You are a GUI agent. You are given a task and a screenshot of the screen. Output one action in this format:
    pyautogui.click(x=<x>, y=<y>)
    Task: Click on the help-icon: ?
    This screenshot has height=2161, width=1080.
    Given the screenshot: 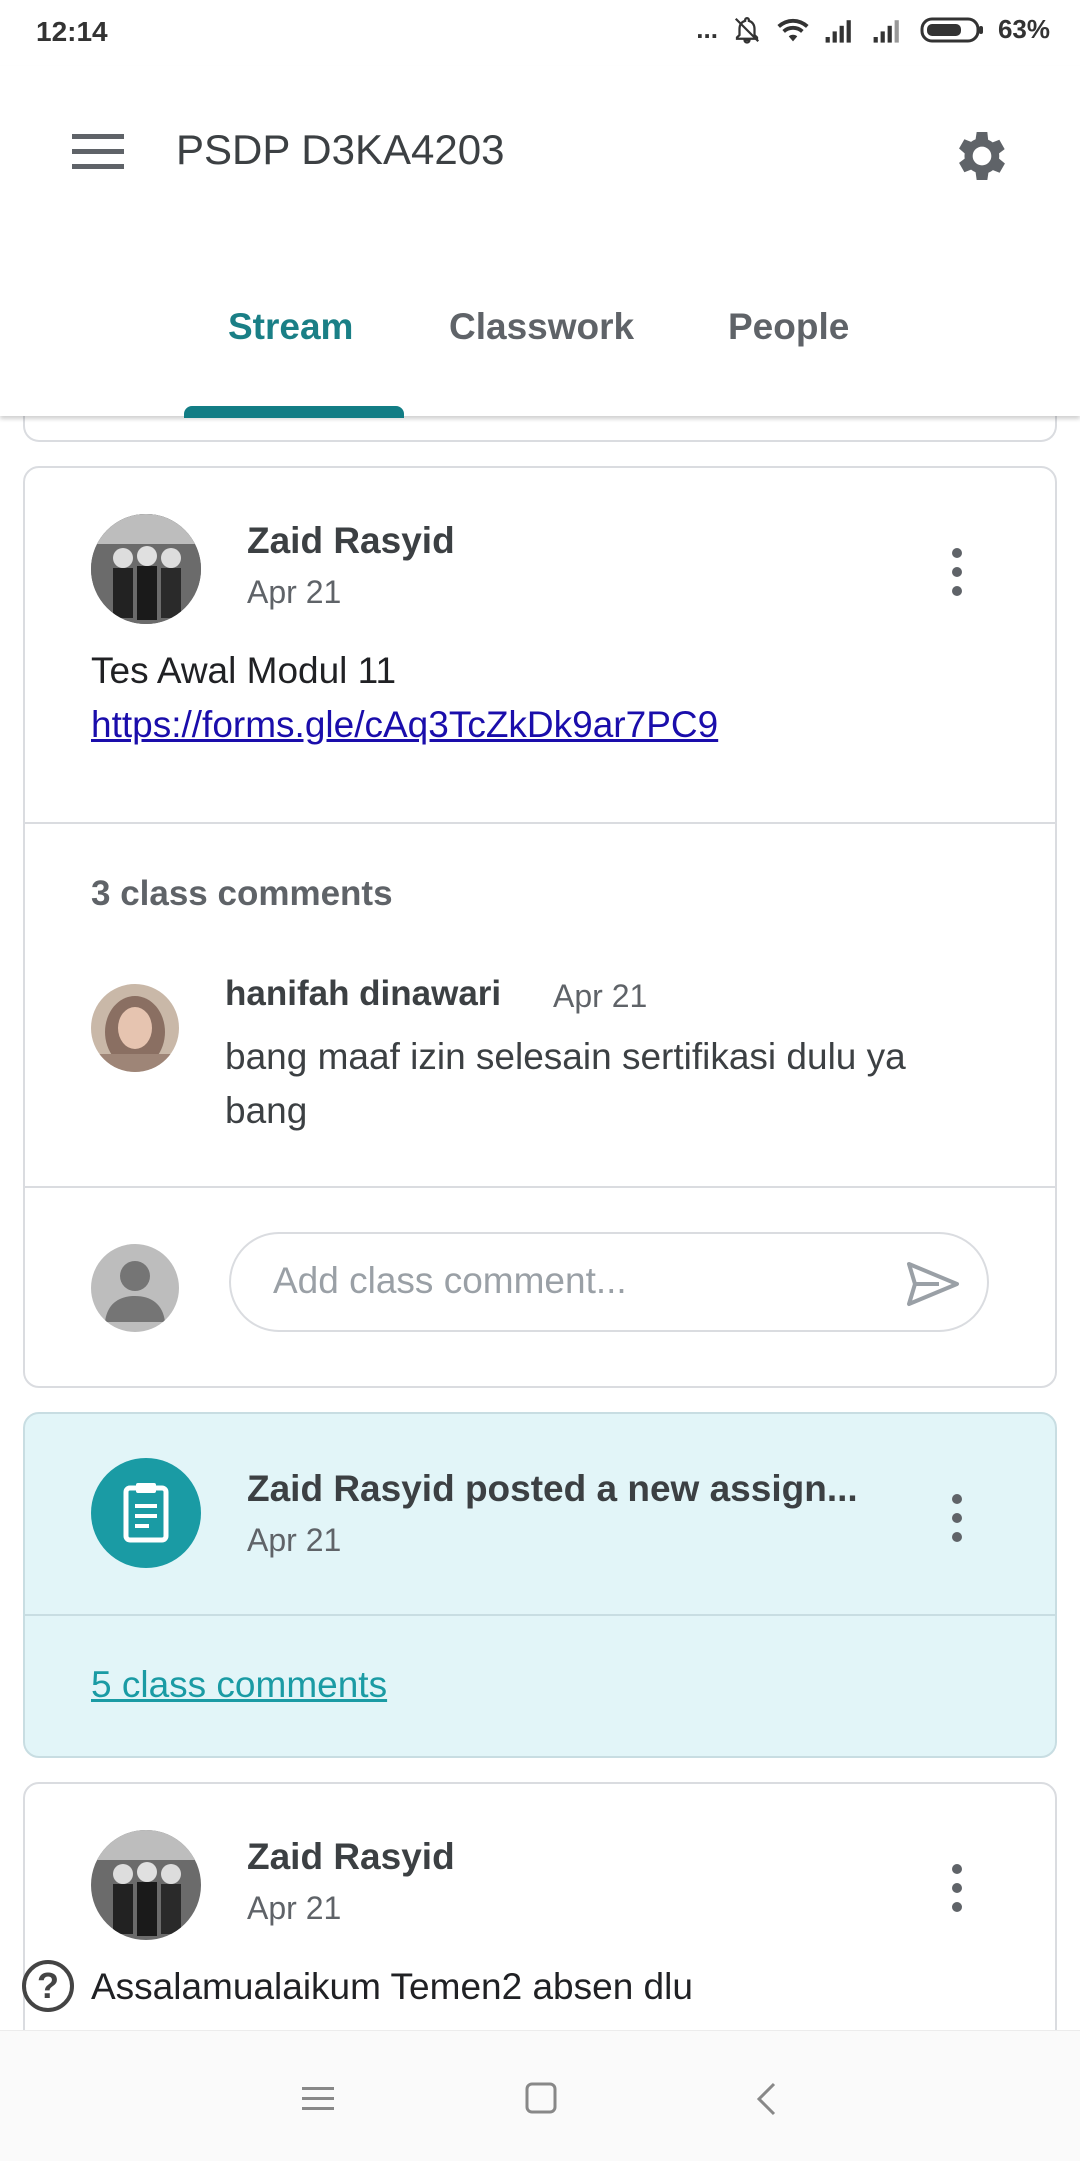 What is the action you would take?
    pyautogui.click(x=48, y=1986)
    